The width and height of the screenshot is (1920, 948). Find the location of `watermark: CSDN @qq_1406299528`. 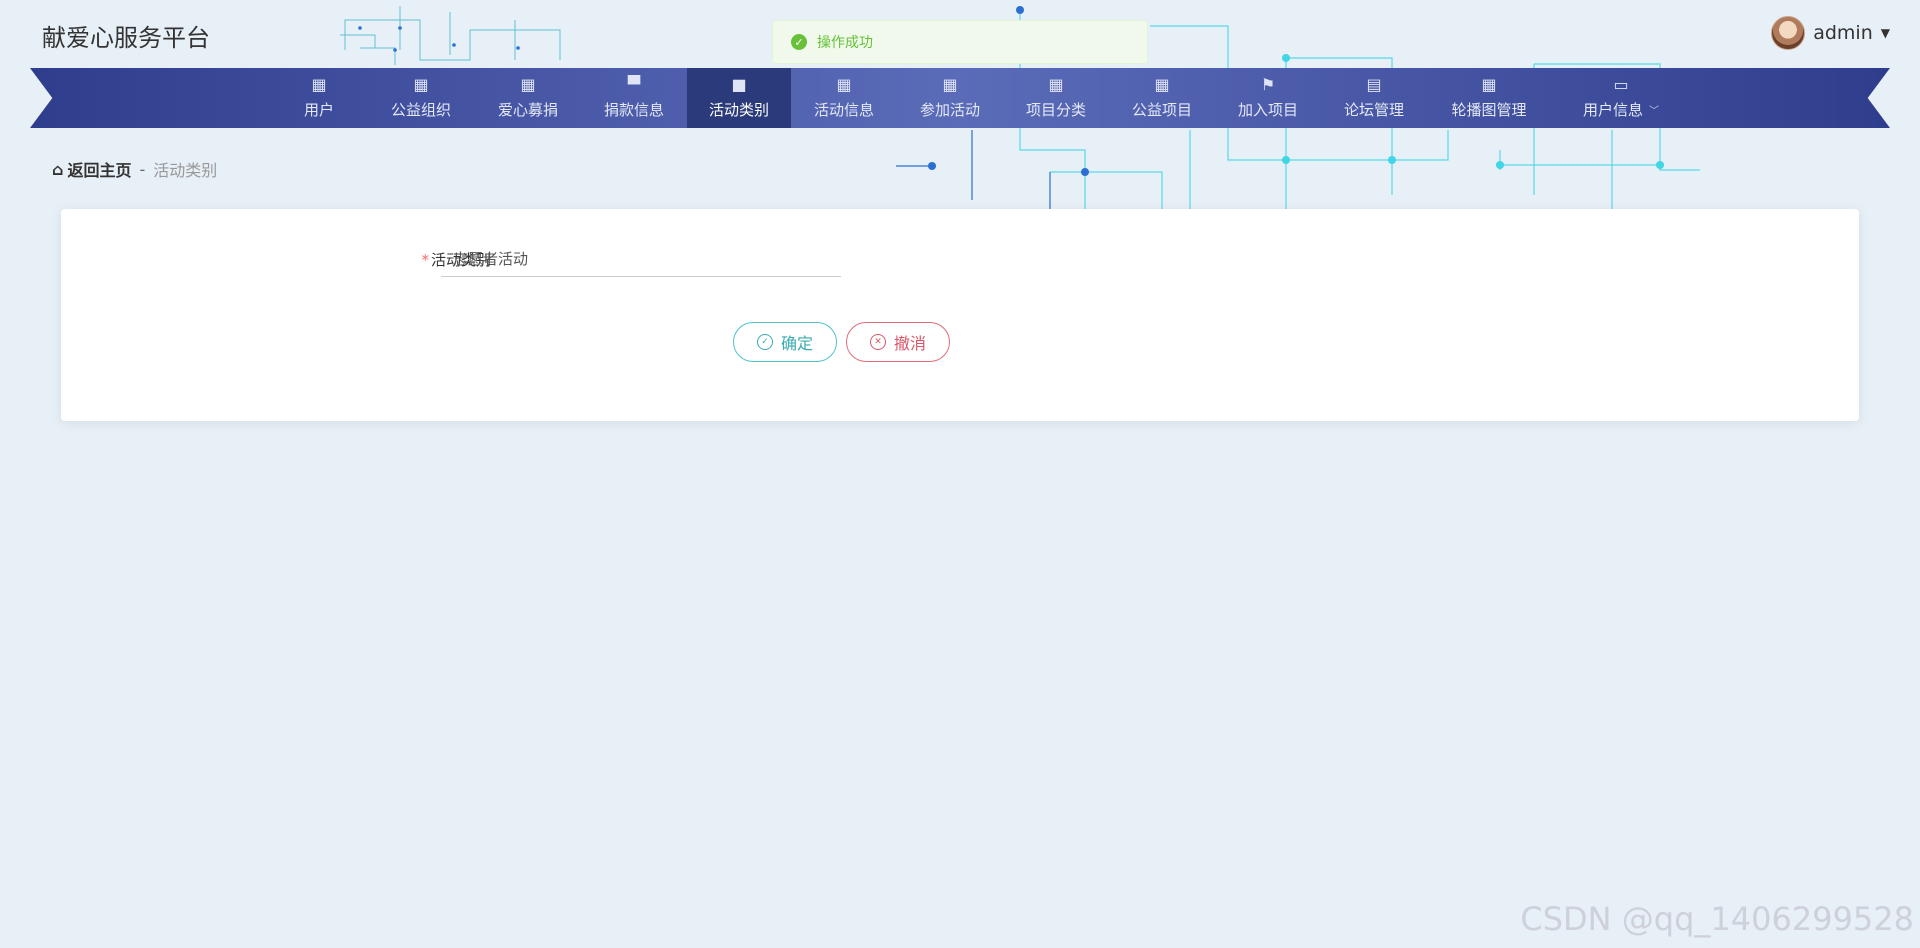

watermark: CSDN @qq_1406299528 is located at coordinates (1717, 919).